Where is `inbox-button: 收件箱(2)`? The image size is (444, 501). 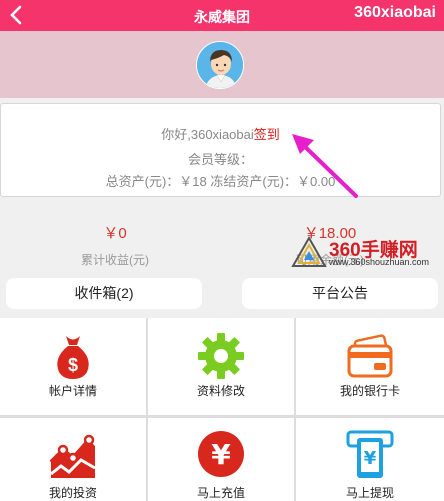 inbox-button: 收件箱(2) is located at coordinates (104, 293).